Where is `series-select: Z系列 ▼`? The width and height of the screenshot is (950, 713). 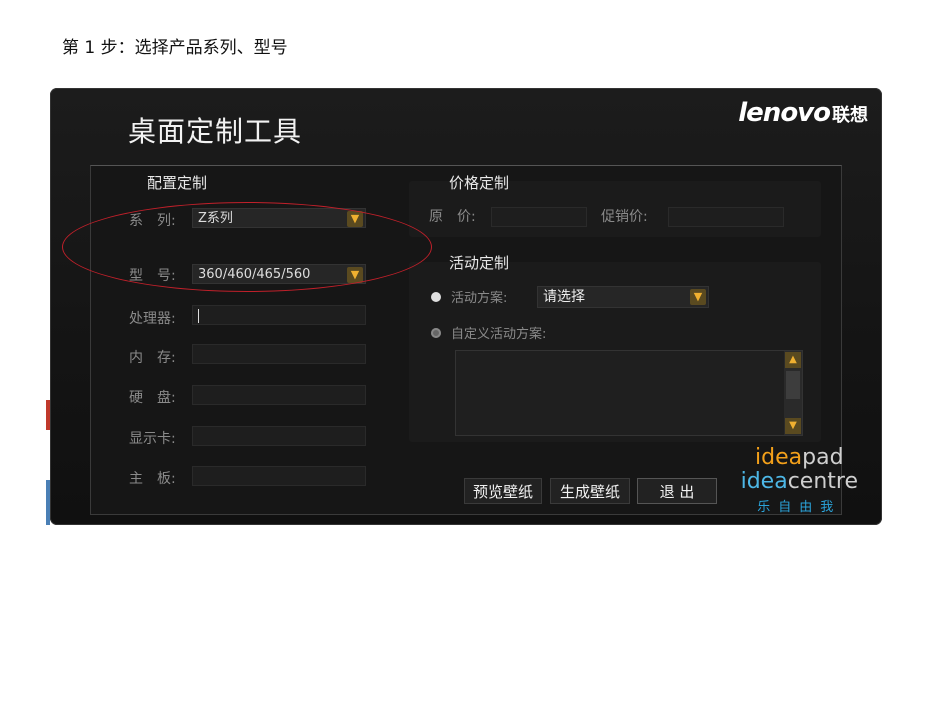 series-select: Z系列 ▼ is located at coordinates (279, 218).